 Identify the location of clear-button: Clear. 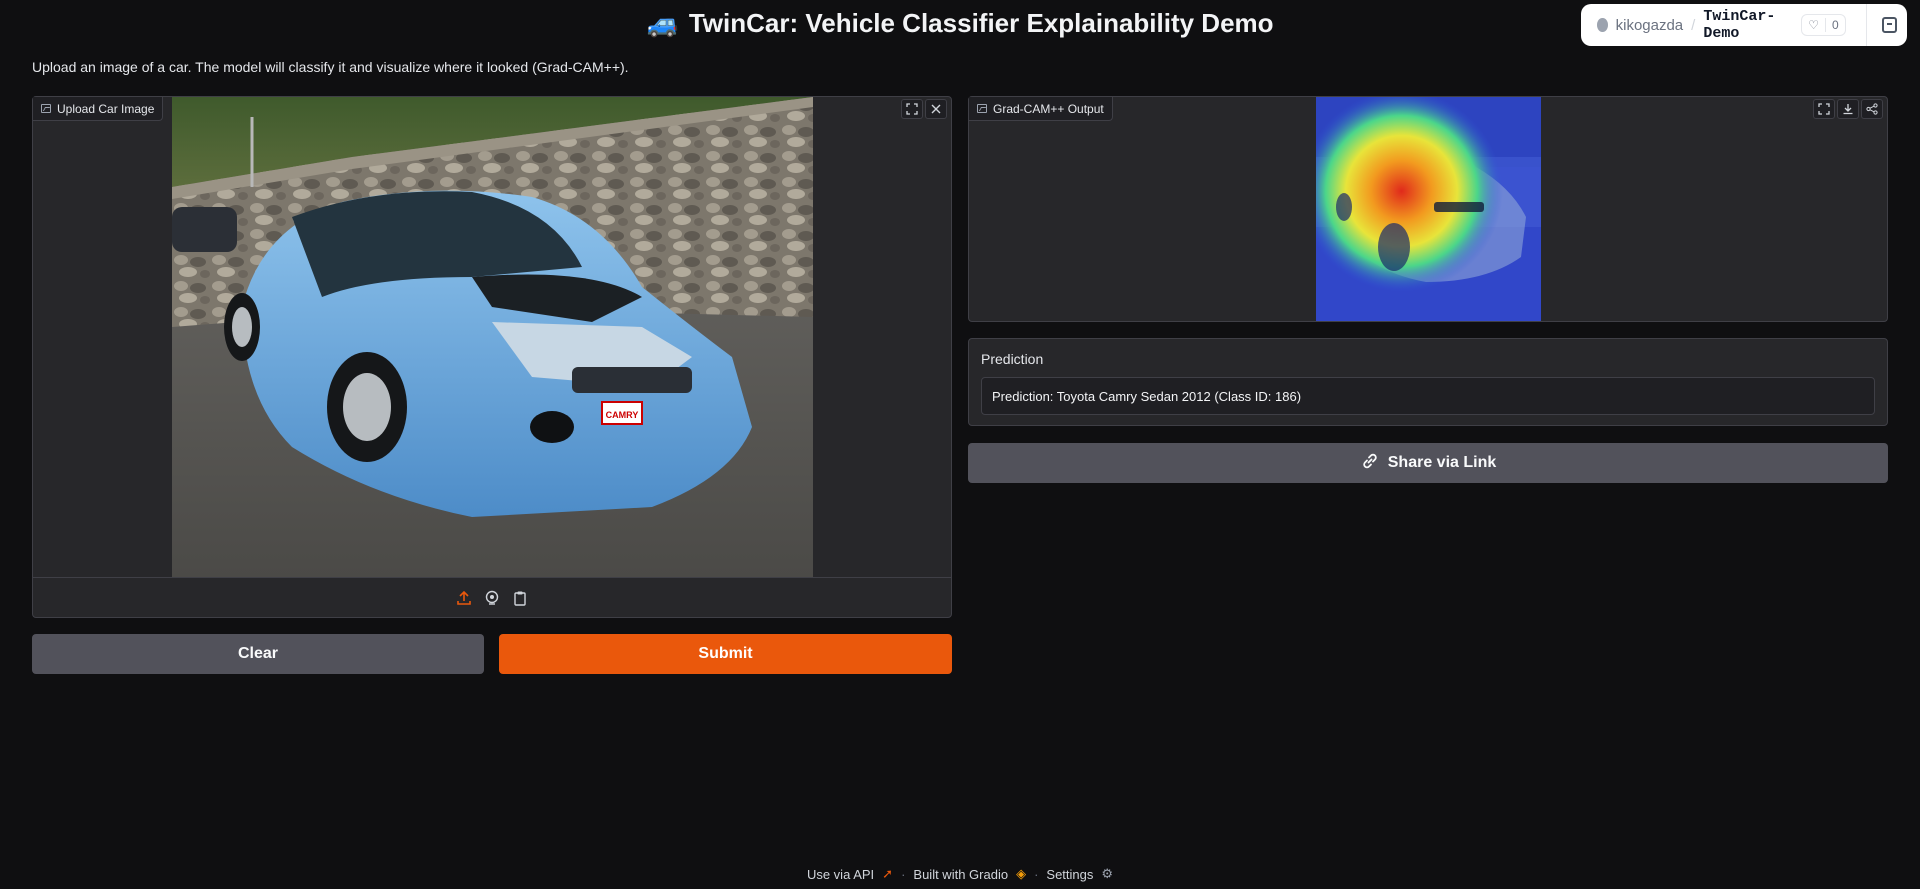
(258, 654).